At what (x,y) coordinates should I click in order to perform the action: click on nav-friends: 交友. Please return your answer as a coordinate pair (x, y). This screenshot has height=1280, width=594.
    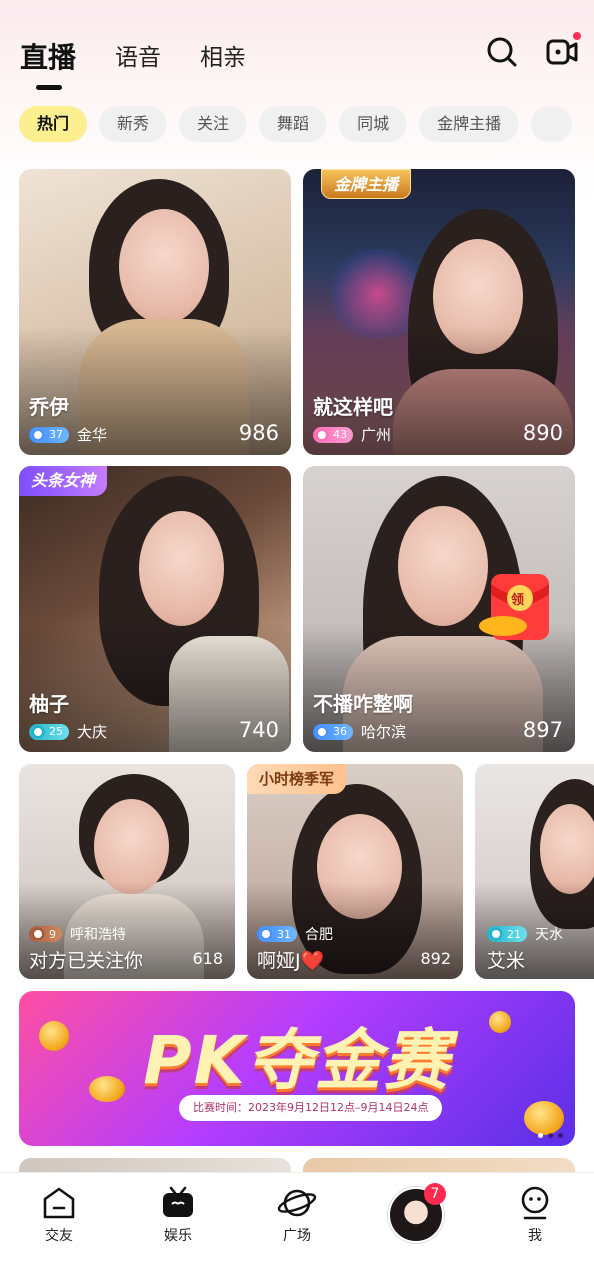
    Looking at the image, I should click on (59, 1215).